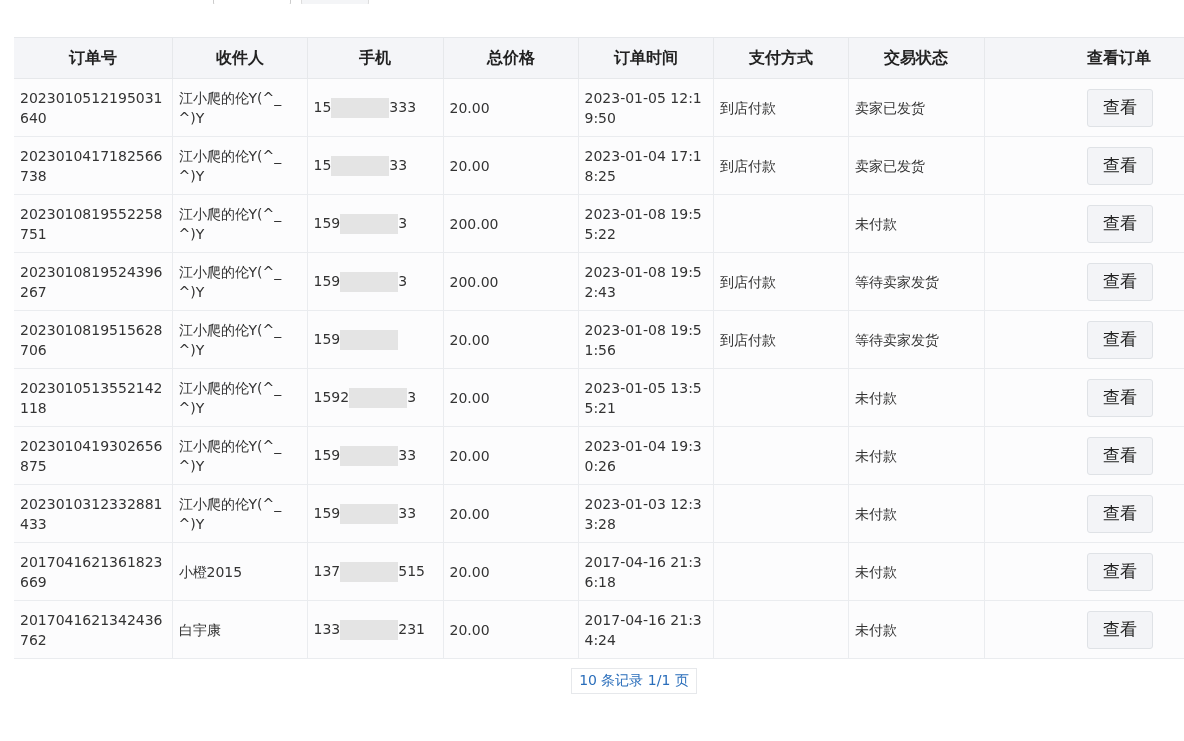  Describe the element at coordinates (643, 166) in the screenshot. I see `order-time: 2023-01-04 17:18:25` at that location.